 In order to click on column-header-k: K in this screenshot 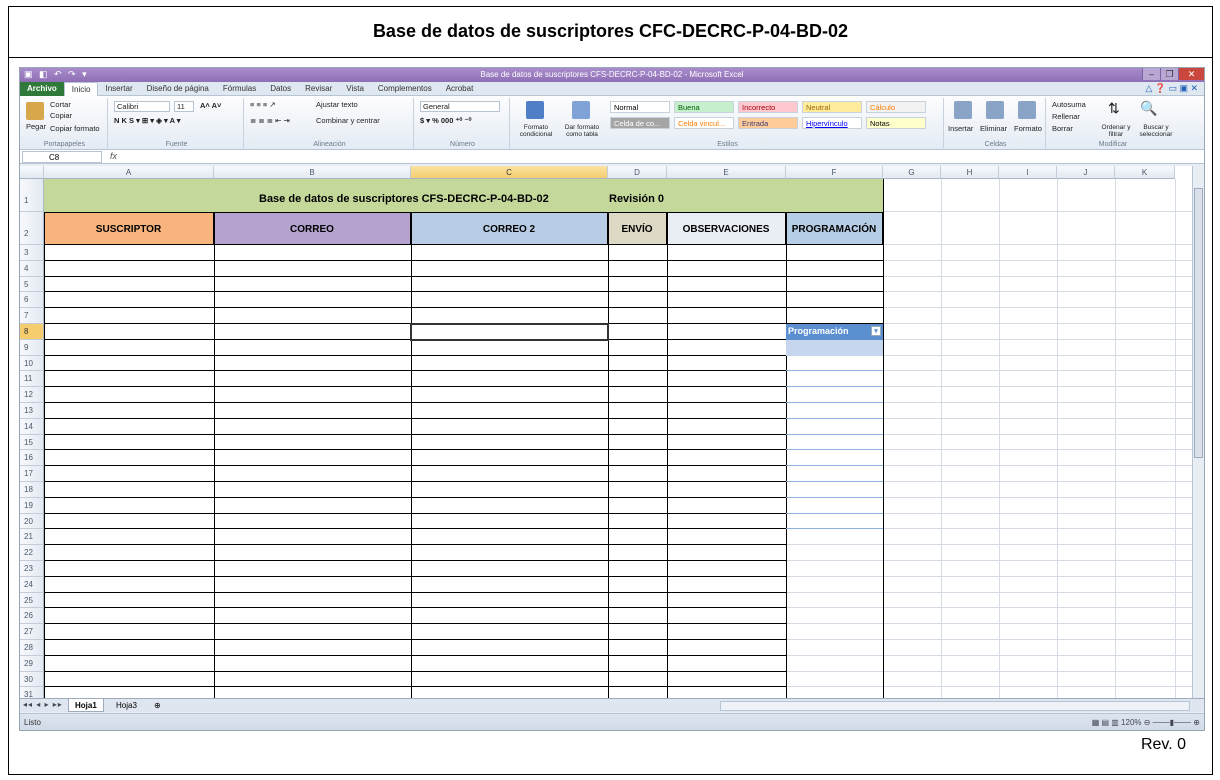, I will do `click(1145, 172)`.